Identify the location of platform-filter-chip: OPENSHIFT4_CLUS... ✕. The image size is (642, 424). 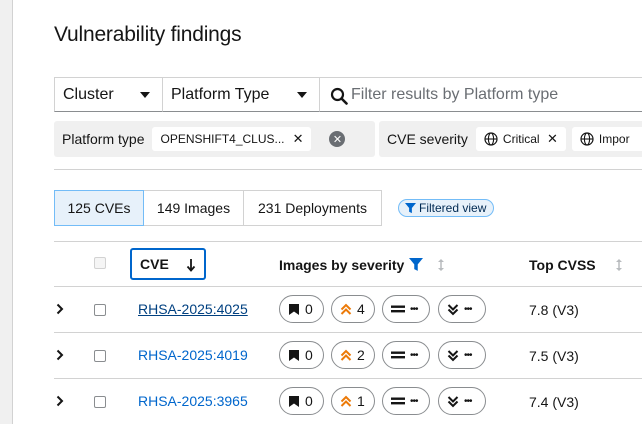
(232, 139).